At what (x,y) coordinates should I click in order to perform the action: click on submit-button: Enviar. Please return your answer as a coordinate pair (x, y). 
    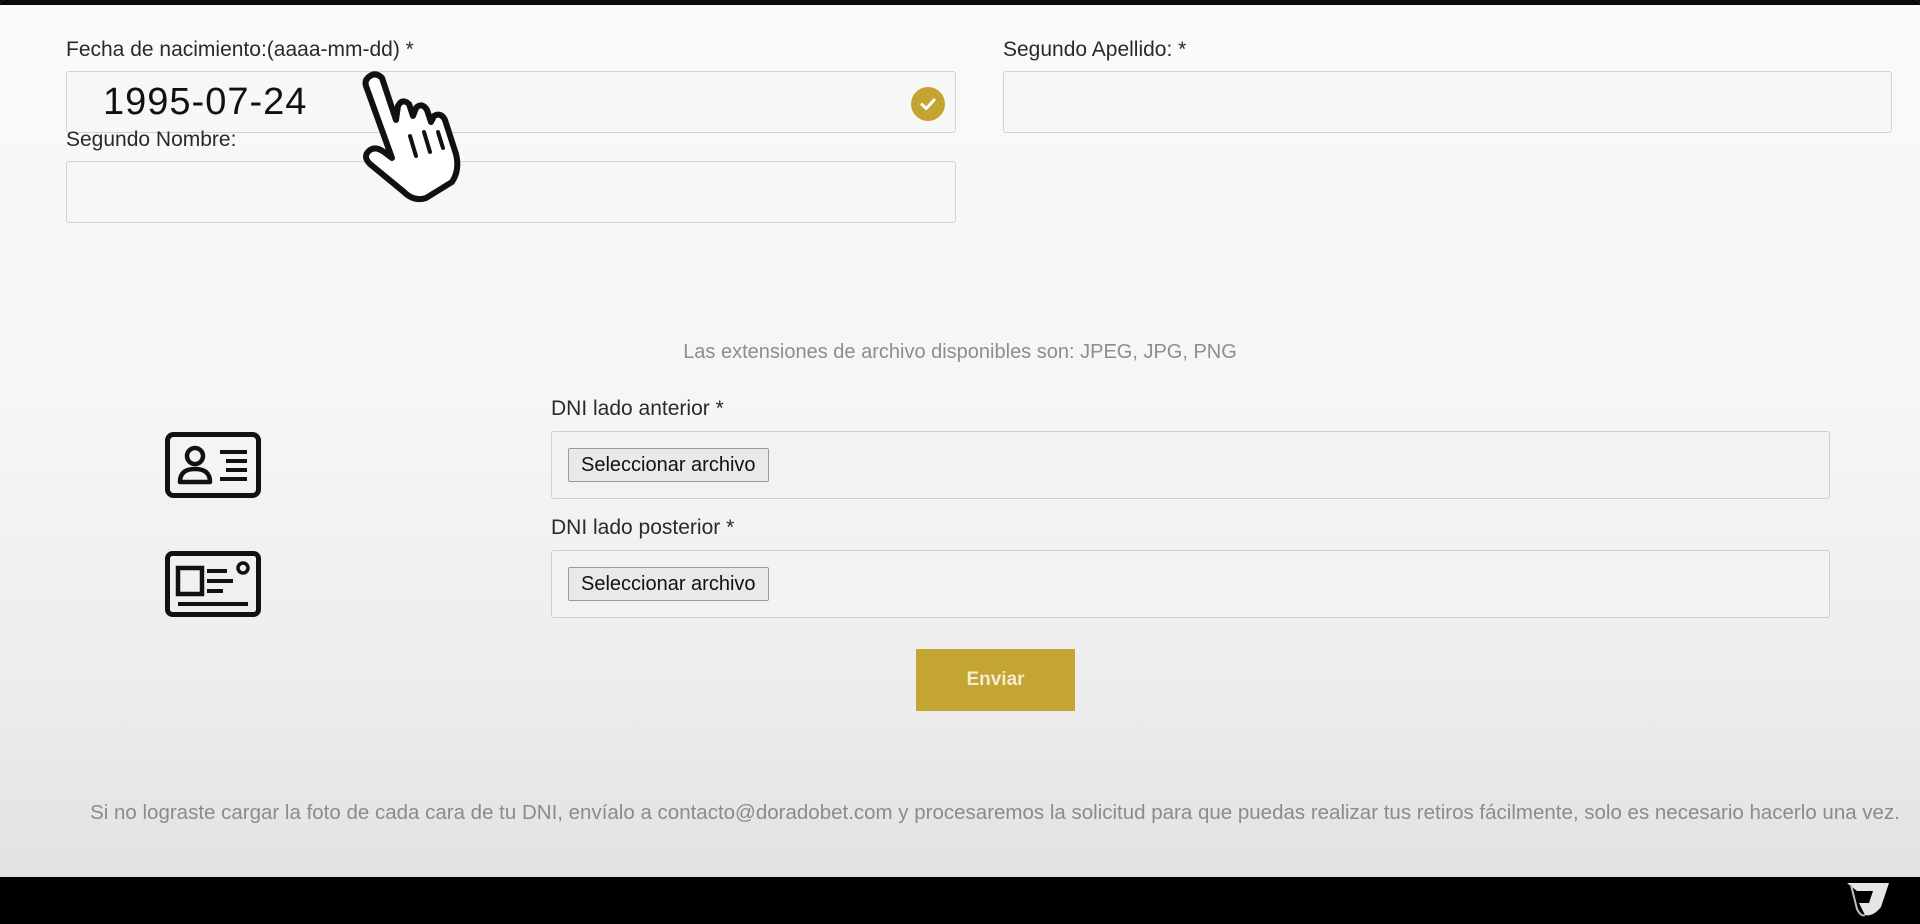
    Looking at the image, I should click on (995, 680).